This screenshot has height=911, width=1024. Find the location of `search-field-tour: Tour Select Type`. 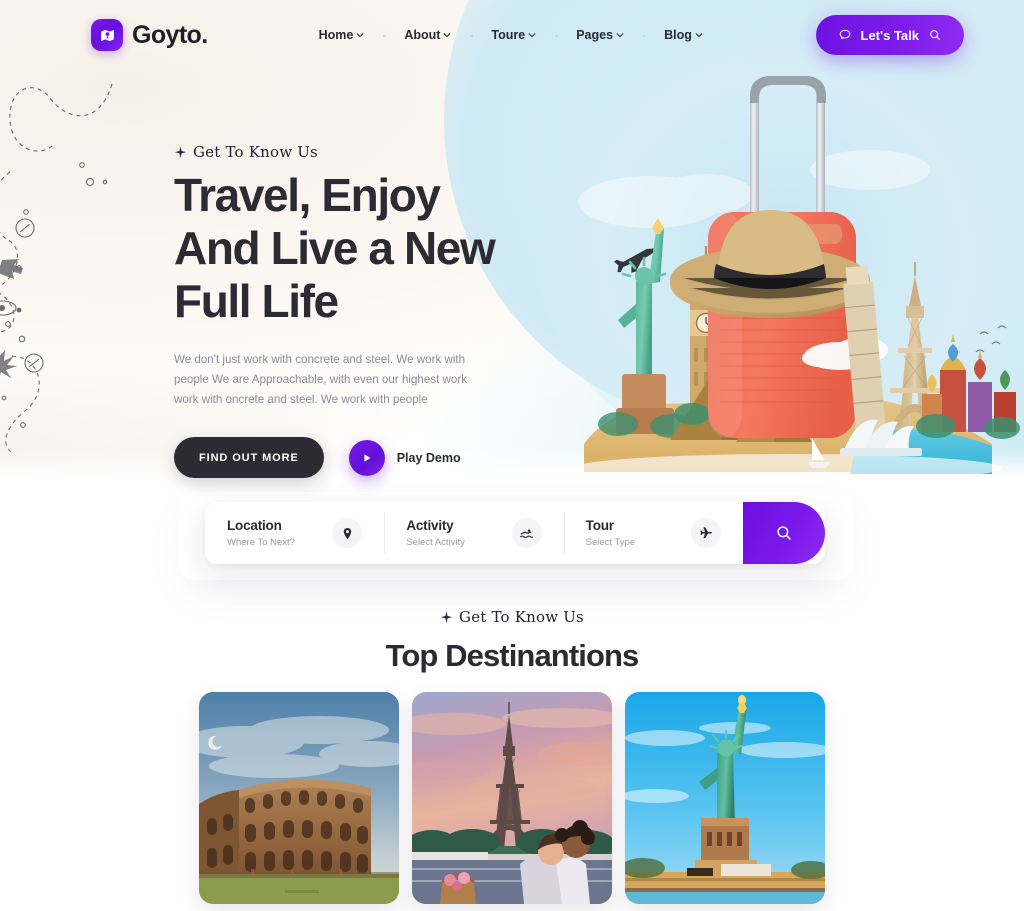

search-field-tour: Tour Select Type is located at coordinates (653, 533).